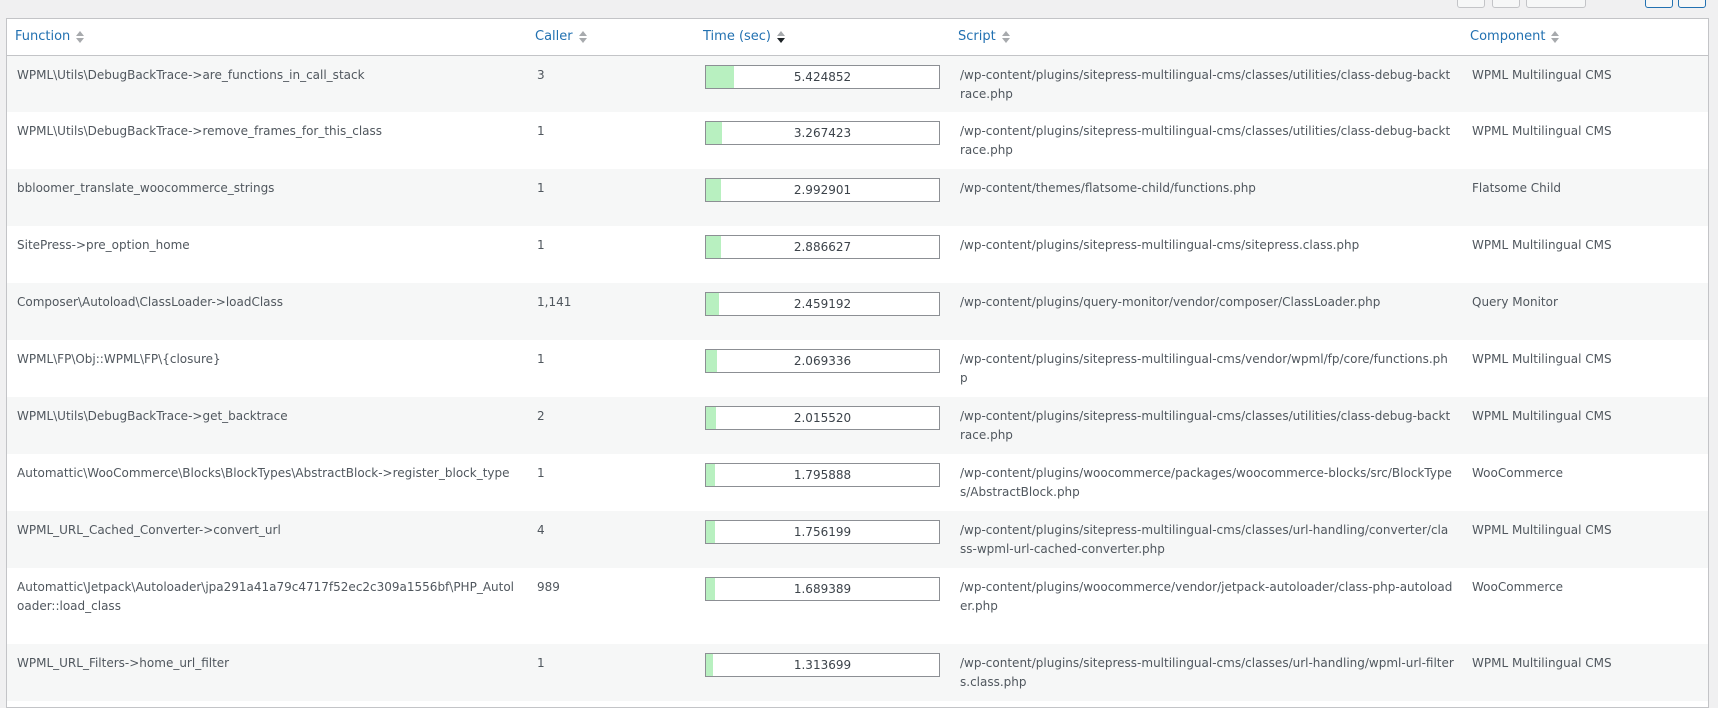 The width and height of the screenshot is (1718, 708). What do you see at coordinates (822, 418) in the screenshot?
I see `time-bar: 2.015520` at bounding box center [822, 418].